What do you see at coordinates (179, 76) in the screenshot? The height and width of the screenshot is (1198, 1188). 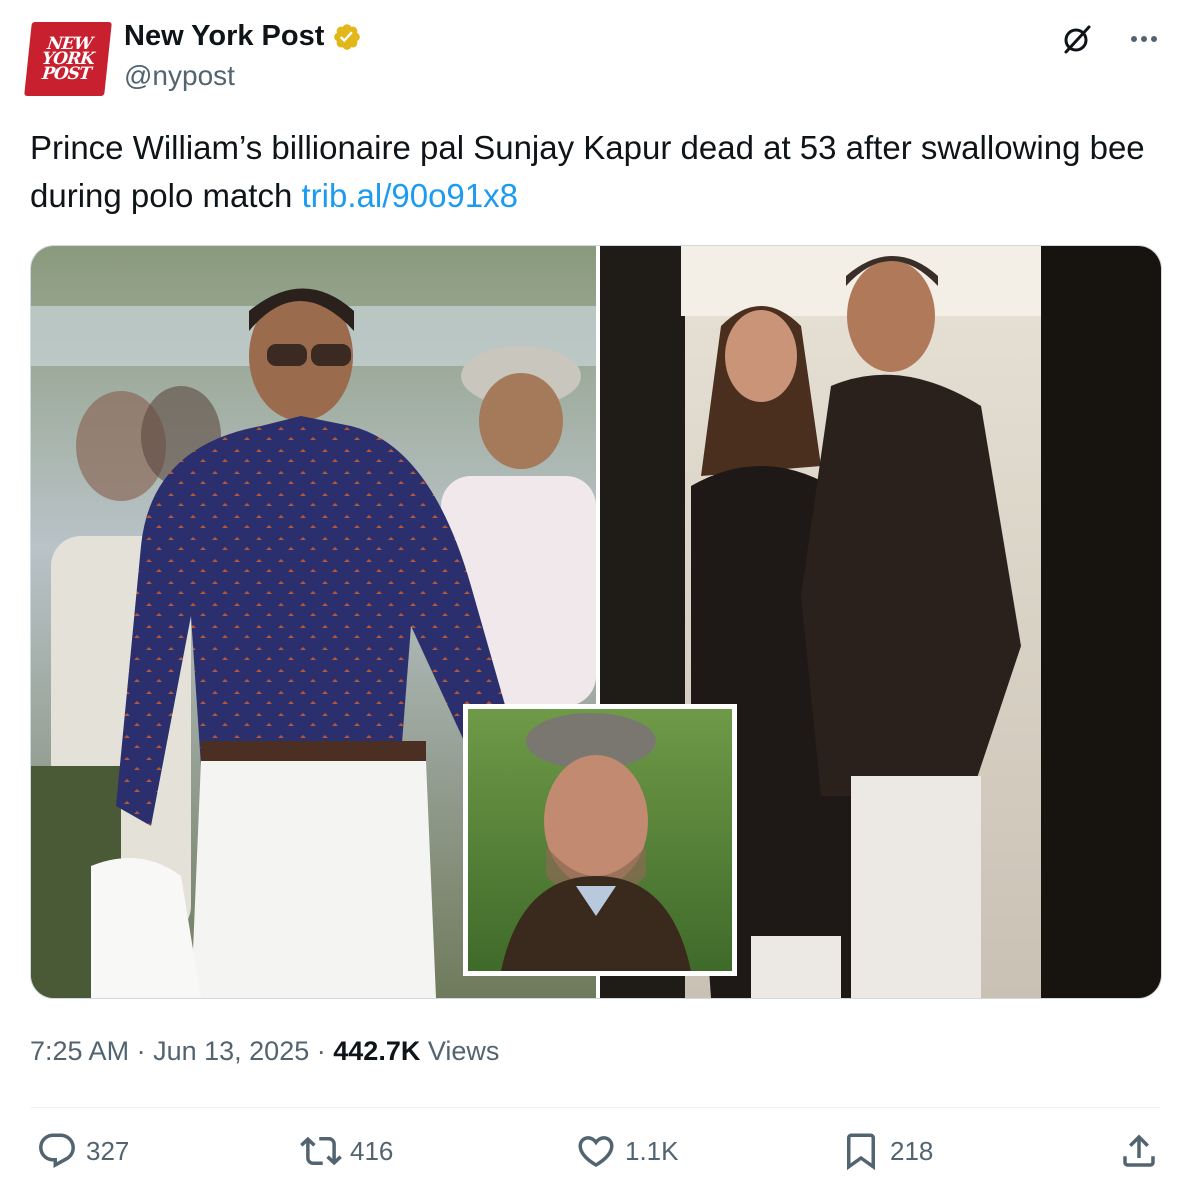 I see `author-handle: @nypost` at bounding box center [179, 76].